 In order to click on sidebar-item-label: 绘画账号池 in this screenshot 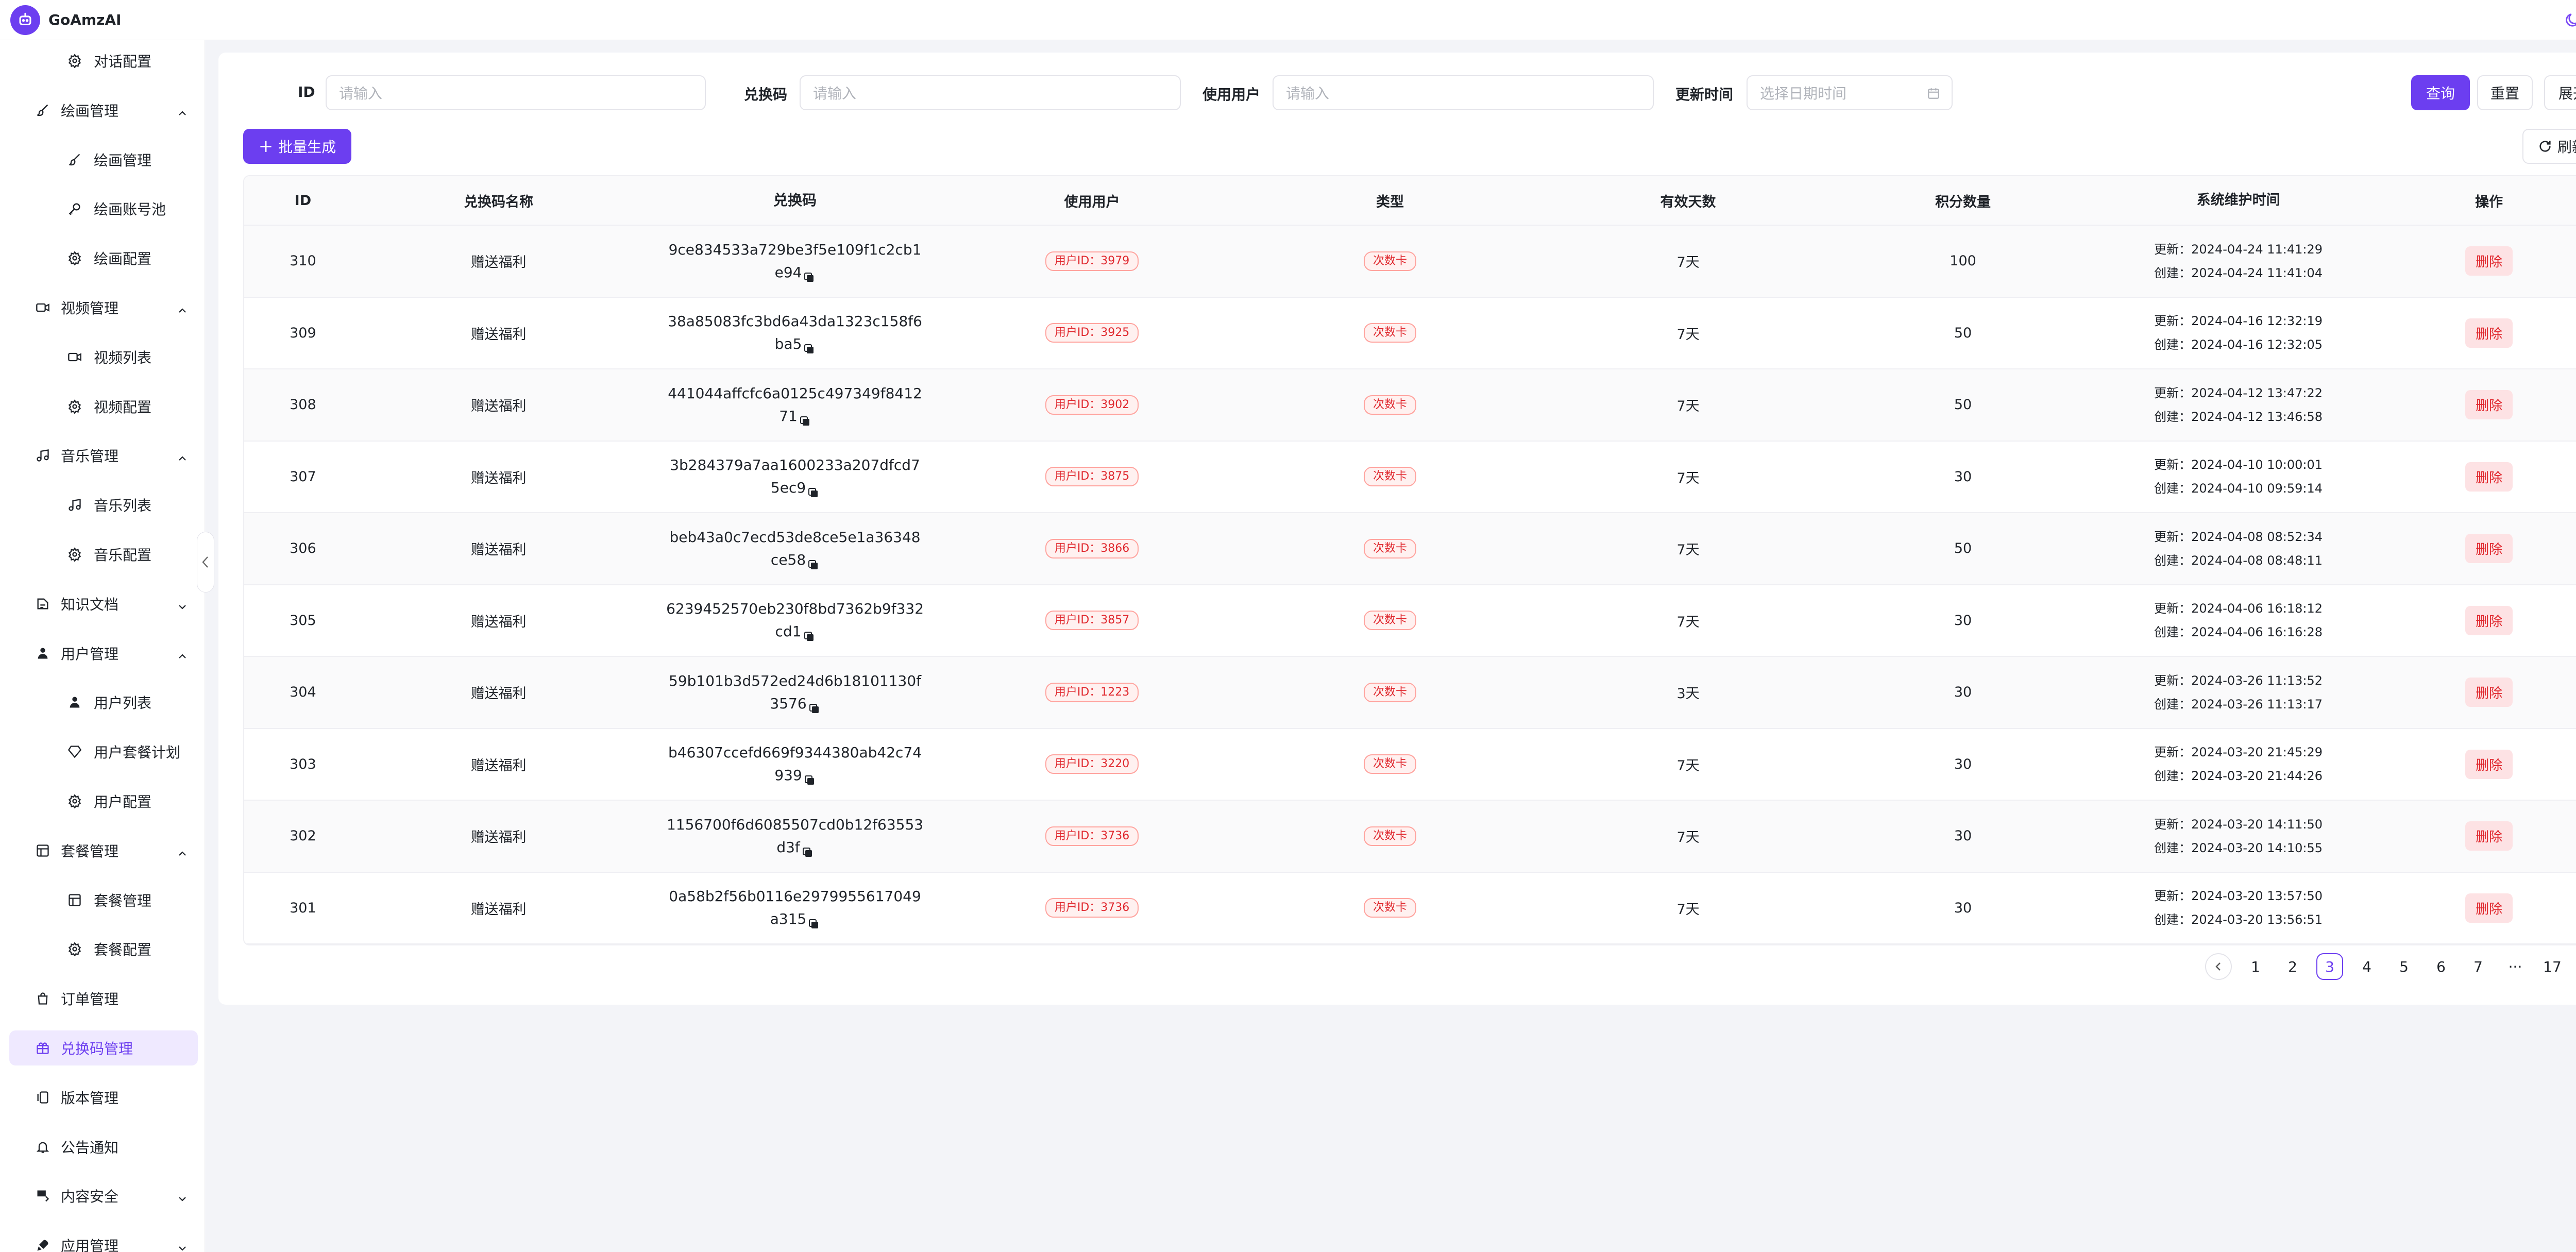, I will do `click(130, 210)`.